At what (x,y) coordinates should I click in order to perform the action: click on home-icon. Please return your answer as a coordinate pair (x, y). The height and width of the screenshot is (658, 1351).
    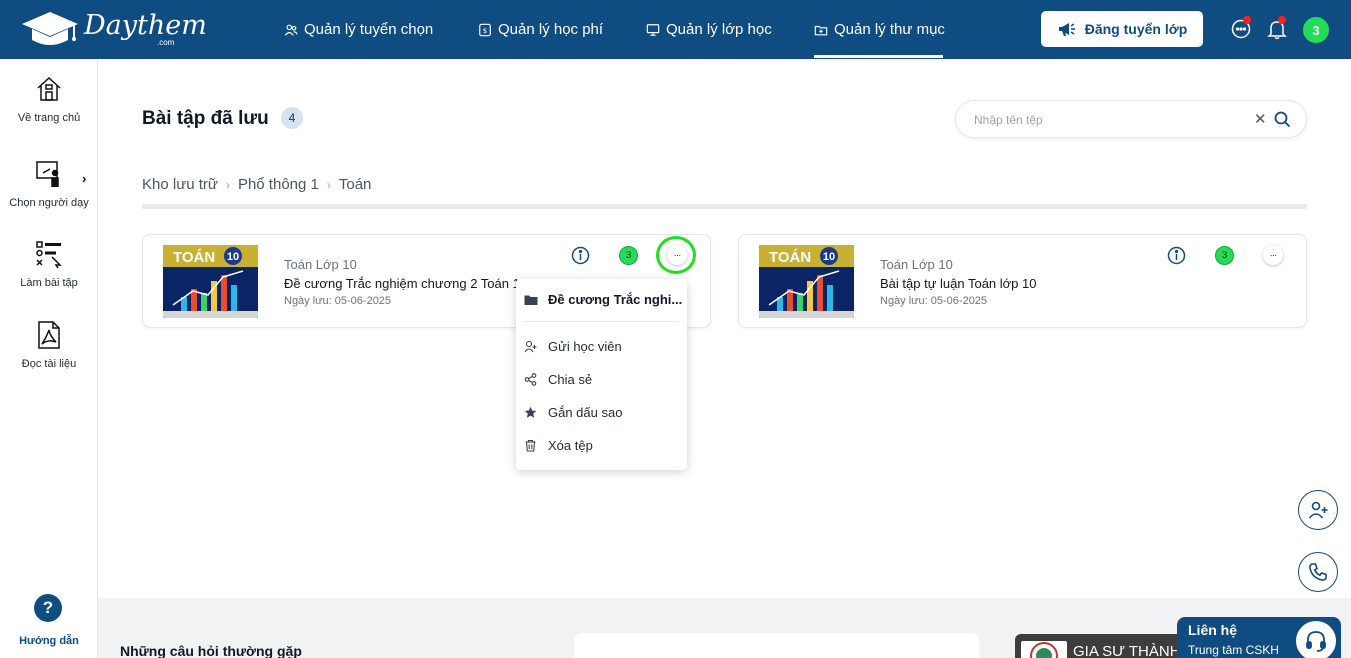
    Looking at the image, I should click on (49, 88).